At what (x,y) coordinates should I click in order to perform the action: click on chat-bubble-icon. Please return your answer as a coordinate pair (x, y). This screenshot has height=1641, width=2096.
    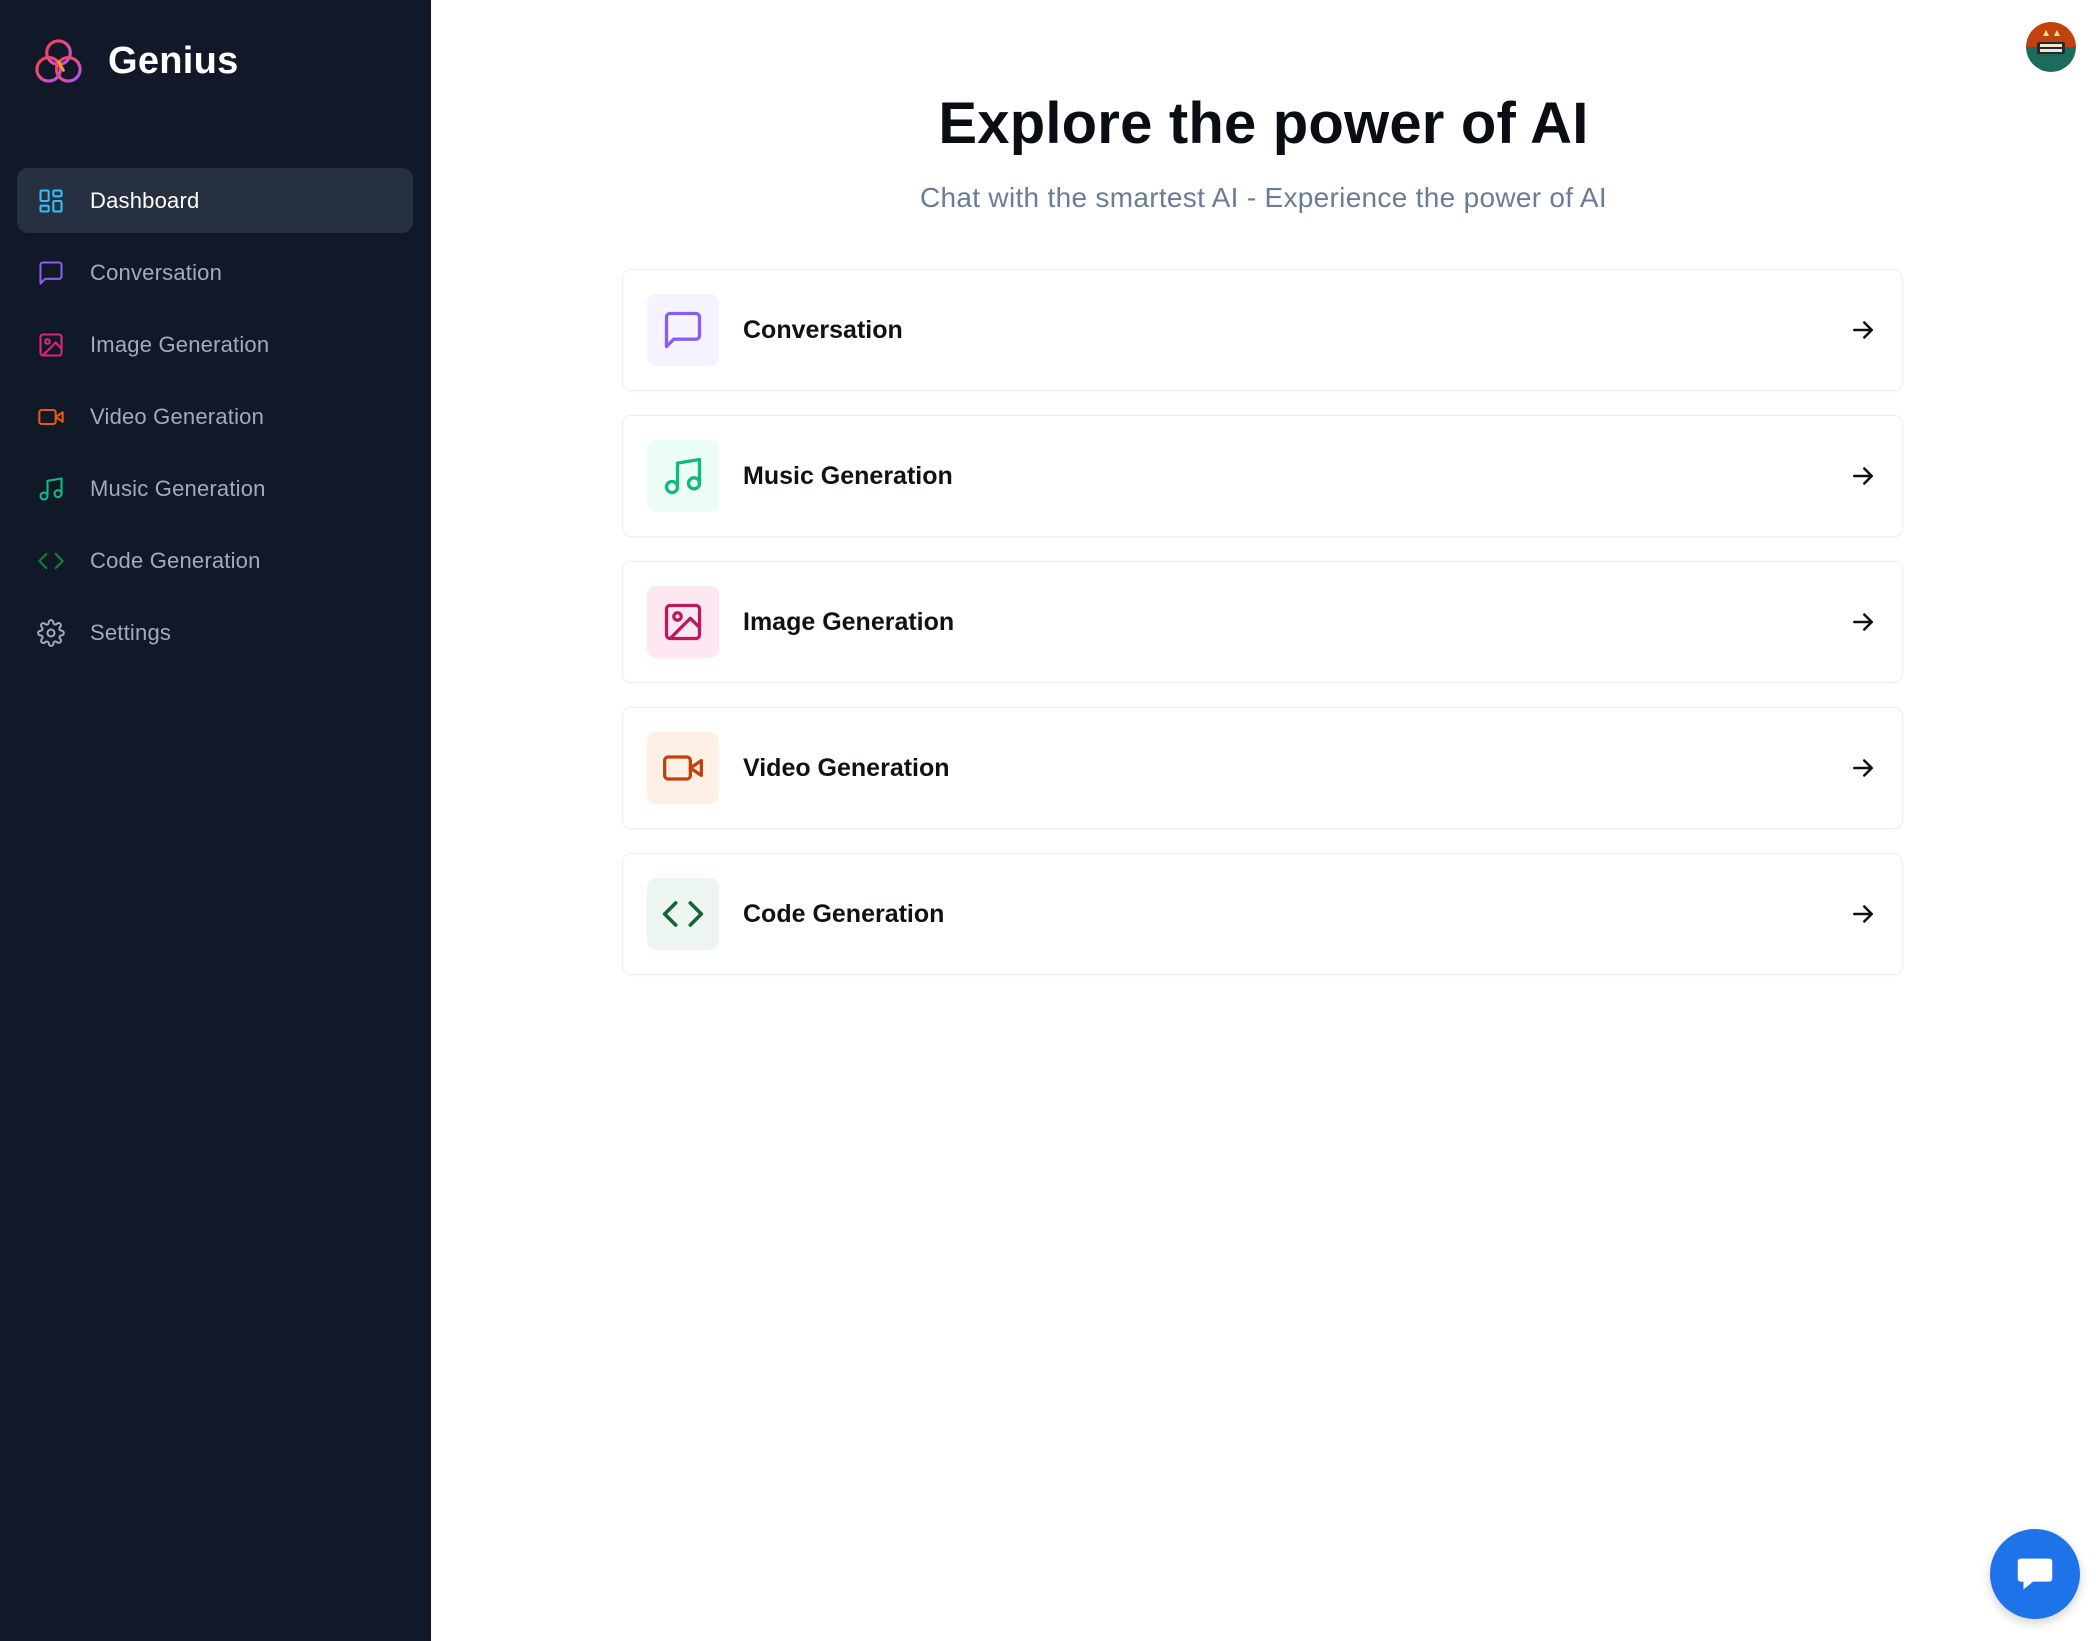
    Looking at the image, I should click on (2035, 1574).